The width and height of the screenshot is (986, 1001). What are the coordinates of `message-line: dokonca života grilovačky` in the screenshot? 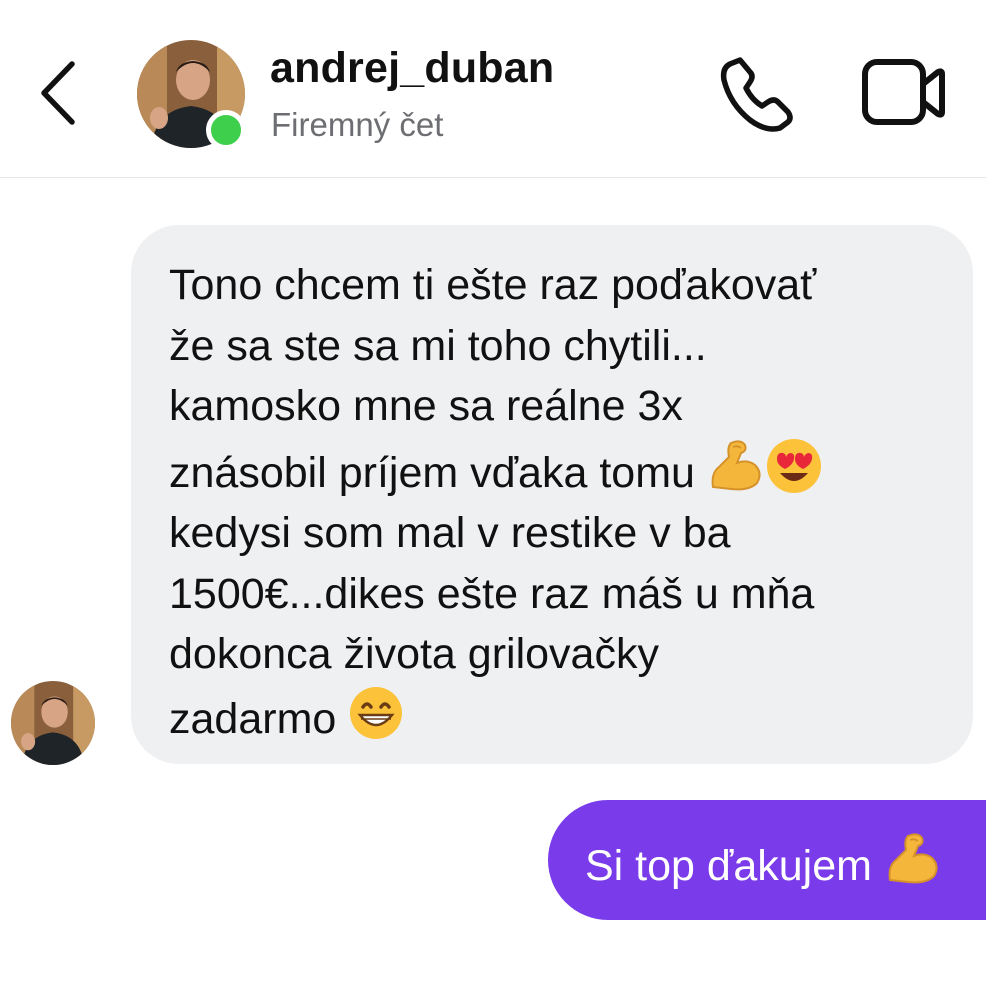 It's located at (414, 654).